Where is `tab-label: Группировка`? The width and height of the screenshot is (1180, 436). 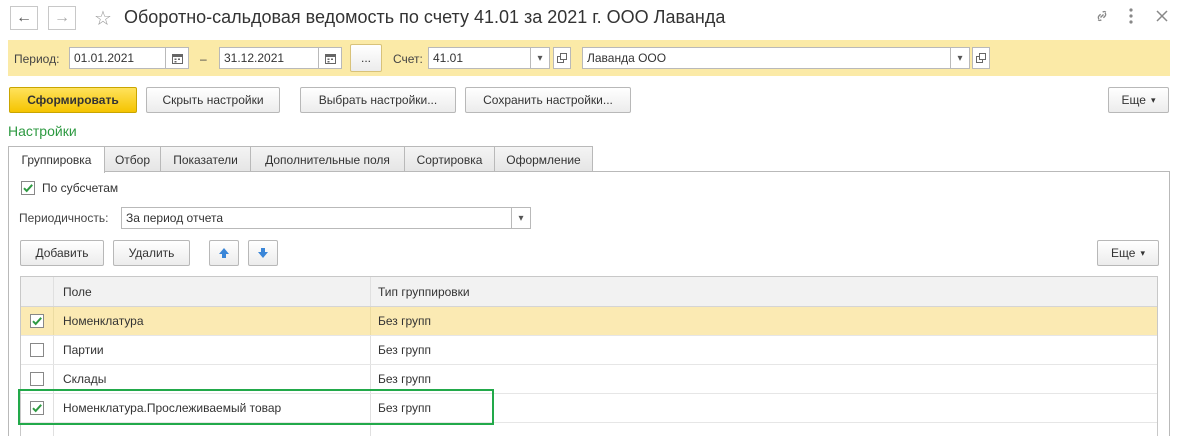
tab-label: Группировка is located at coordinates (56, 160).